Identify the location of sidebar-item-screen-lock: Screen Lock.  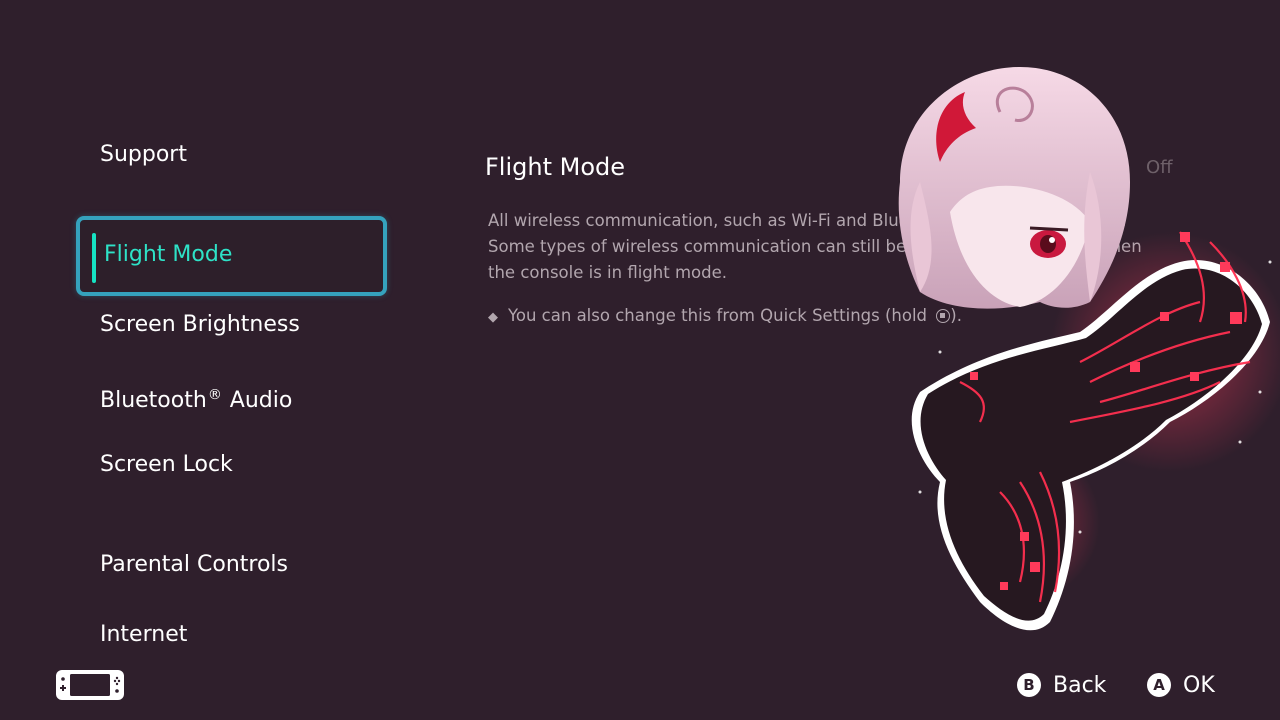
(166, 465).